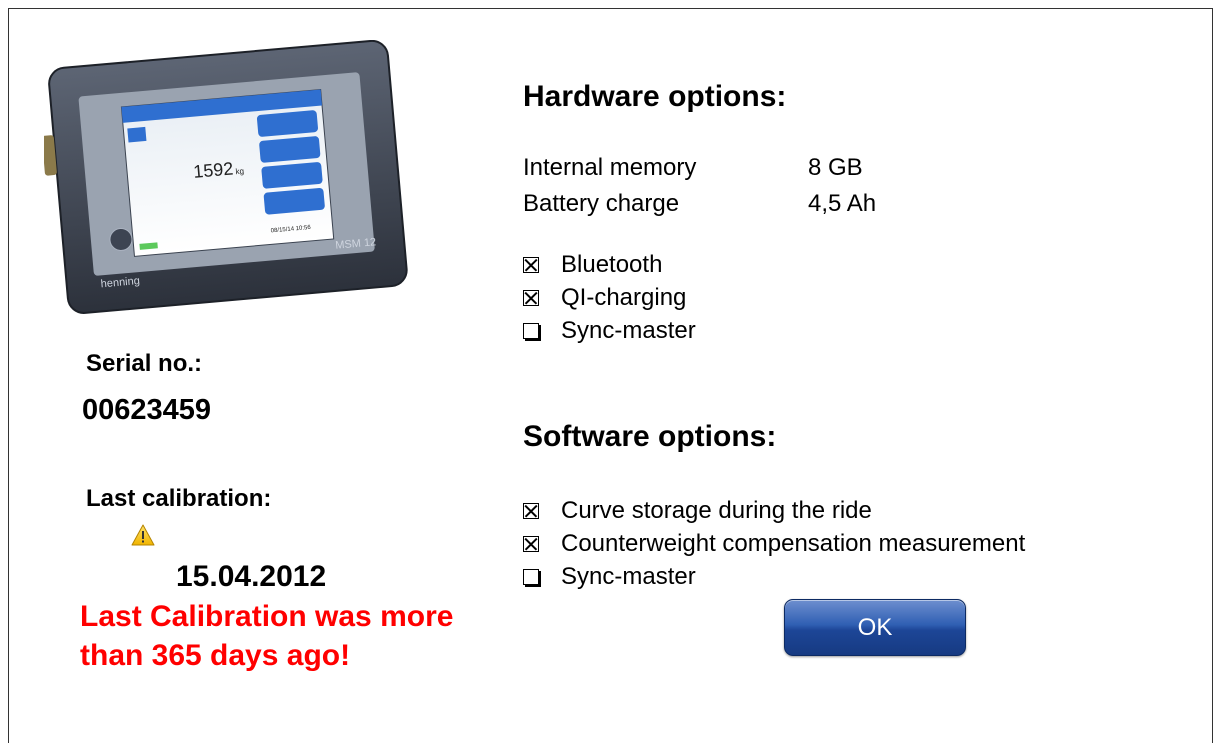 The width and height of the screenshot is (1228, 743). I want to click on option-label: Bluetooth, so click(612, 264).